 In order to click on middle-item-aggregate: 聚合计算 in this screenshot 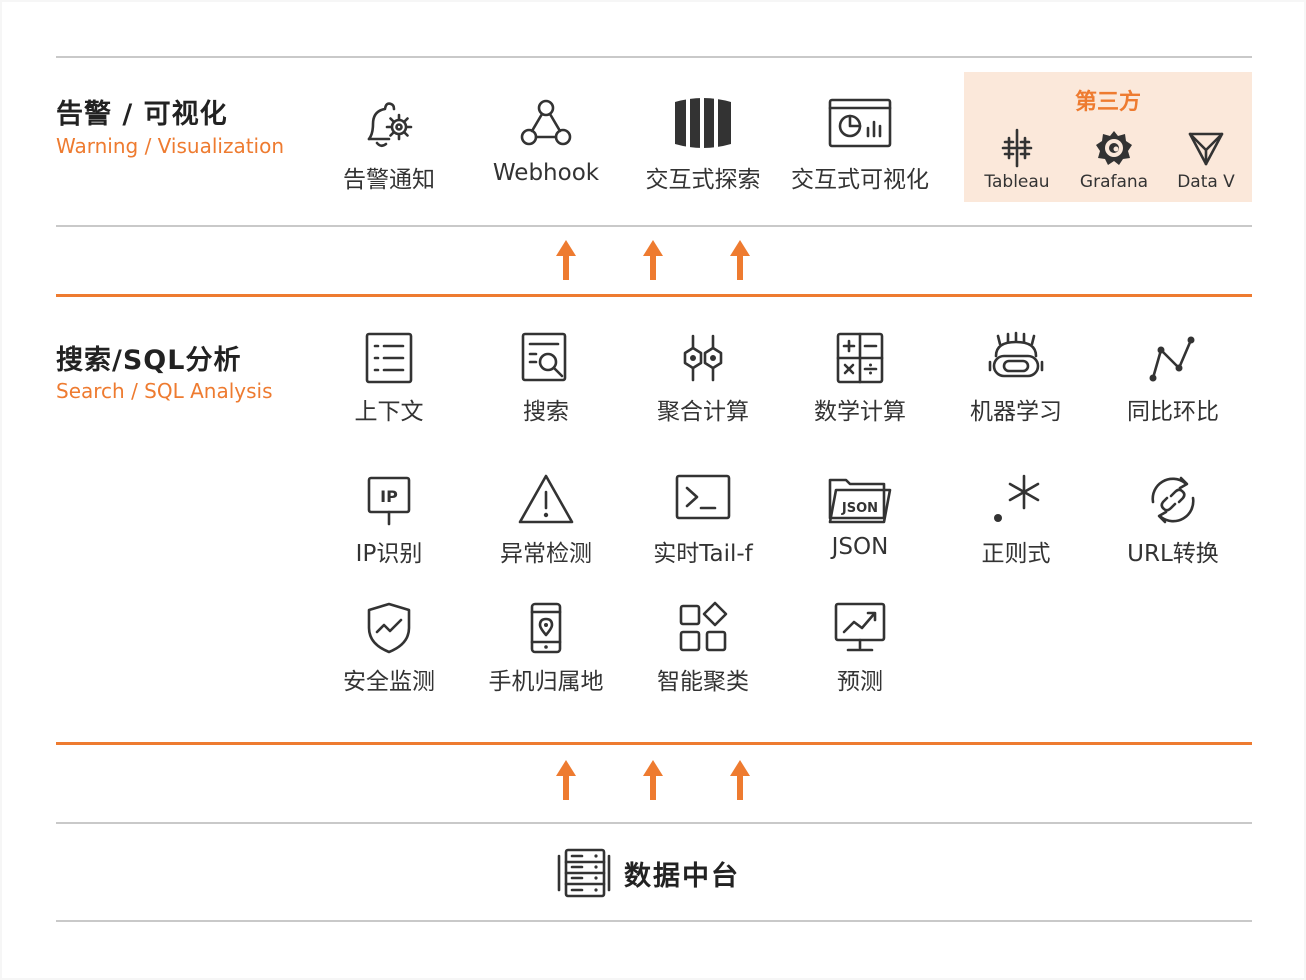, I will do `click(703, 378)`.